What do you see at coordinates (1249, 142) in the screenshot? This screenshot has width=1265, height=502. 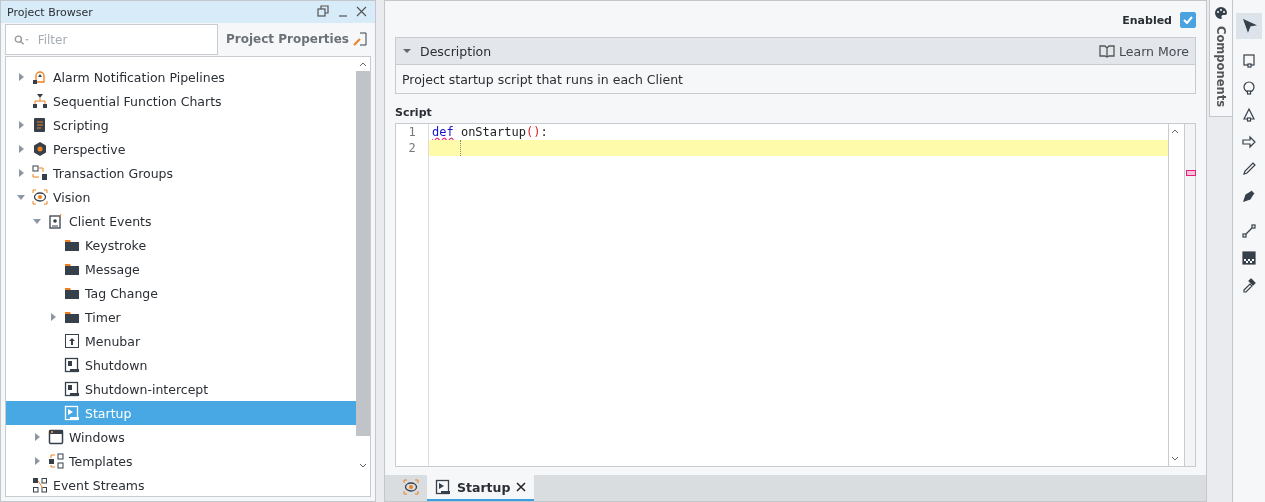 I see `arrow-icon` at bounding box center [1249, 142].